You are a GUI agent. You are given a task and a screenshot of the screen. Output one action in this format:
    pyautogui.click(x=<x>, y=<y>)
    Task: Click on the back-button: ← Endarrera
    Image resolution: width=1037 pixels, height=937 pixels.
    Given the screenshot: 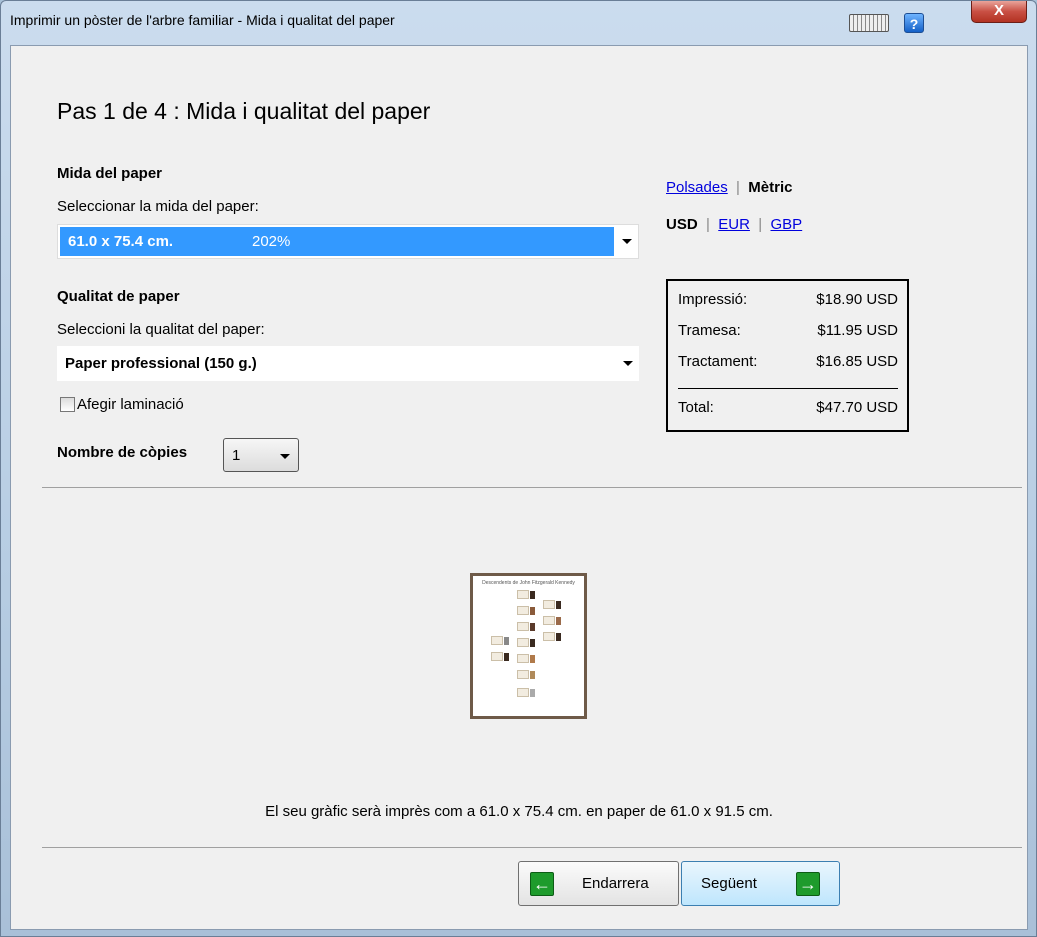 What is the action you would take?
    pyautogui.click(x=598, y=883)
    